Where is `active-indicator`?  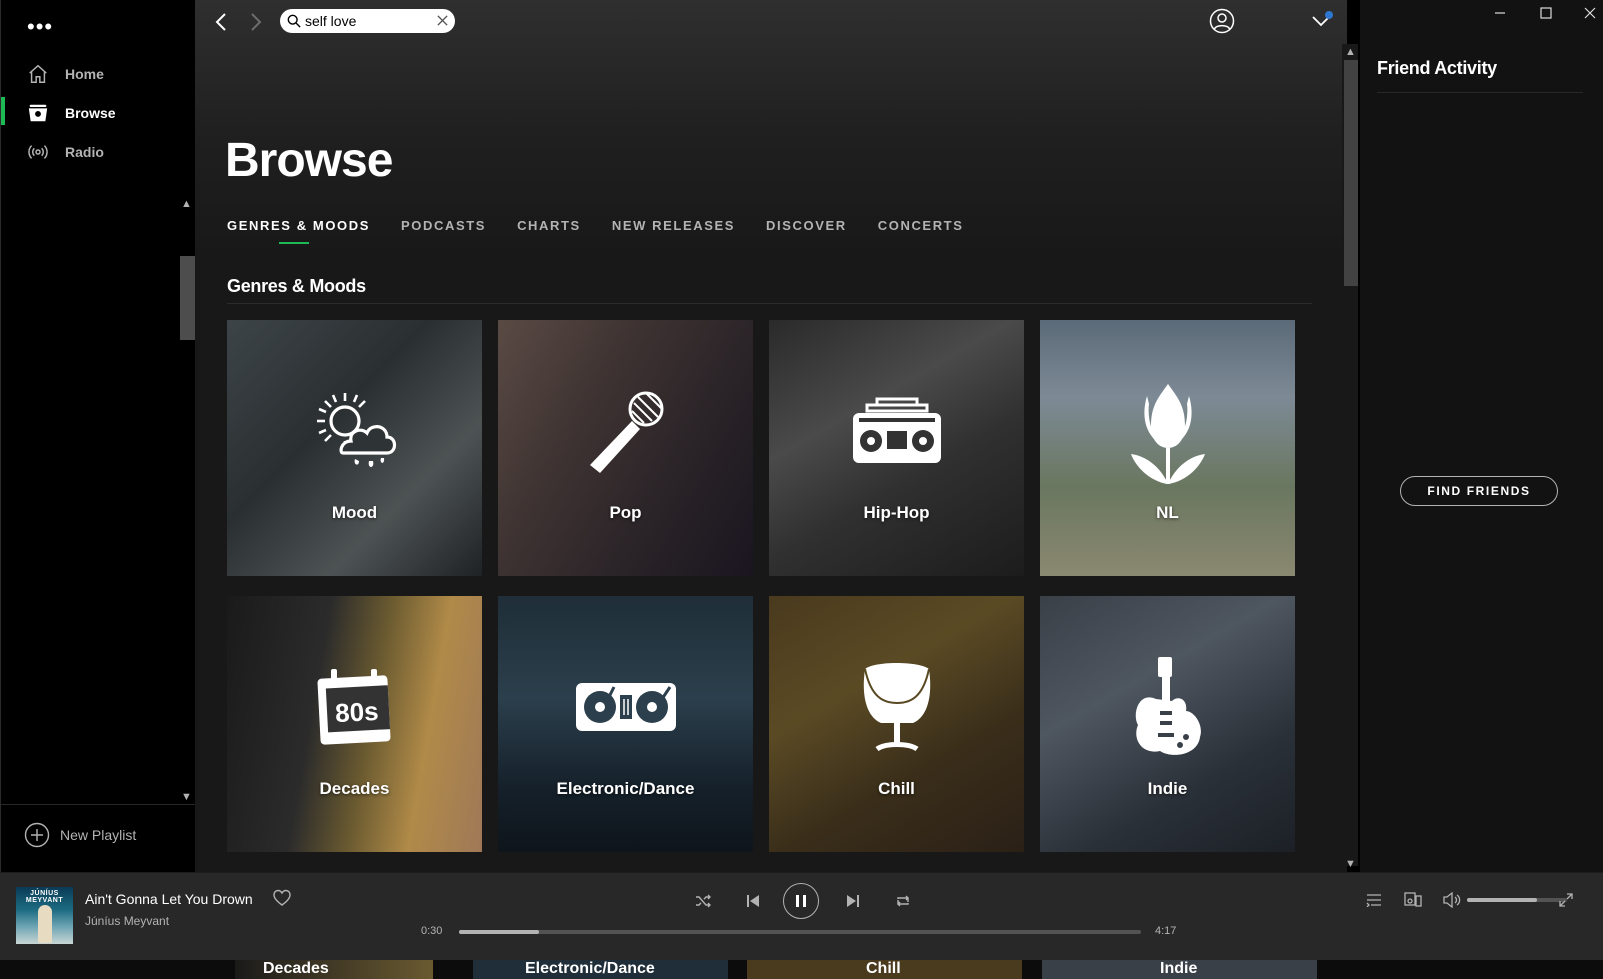 active-indicator is located at coordinates (3, 111).